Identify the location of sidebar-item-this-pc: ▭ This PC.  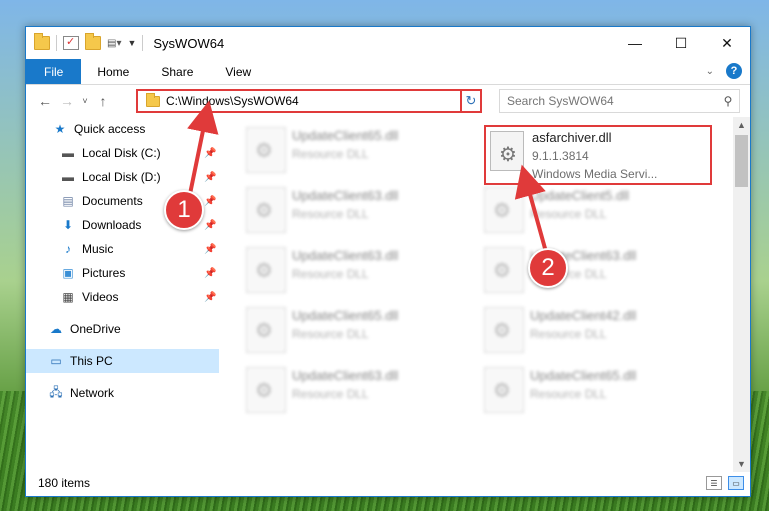
(122, 361).